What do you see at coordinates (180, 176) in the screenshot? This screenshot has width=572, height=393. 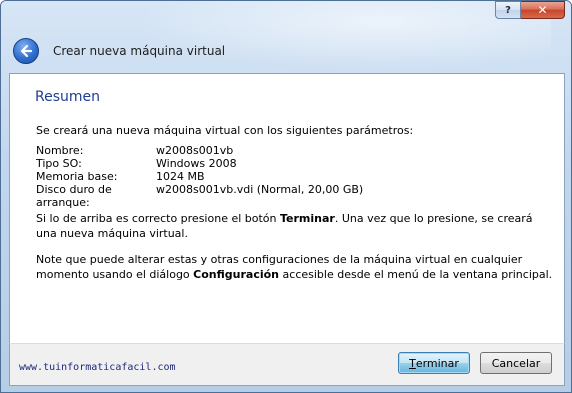 I see `summary-value: 1024 MB` at bounding box center [180, 176].